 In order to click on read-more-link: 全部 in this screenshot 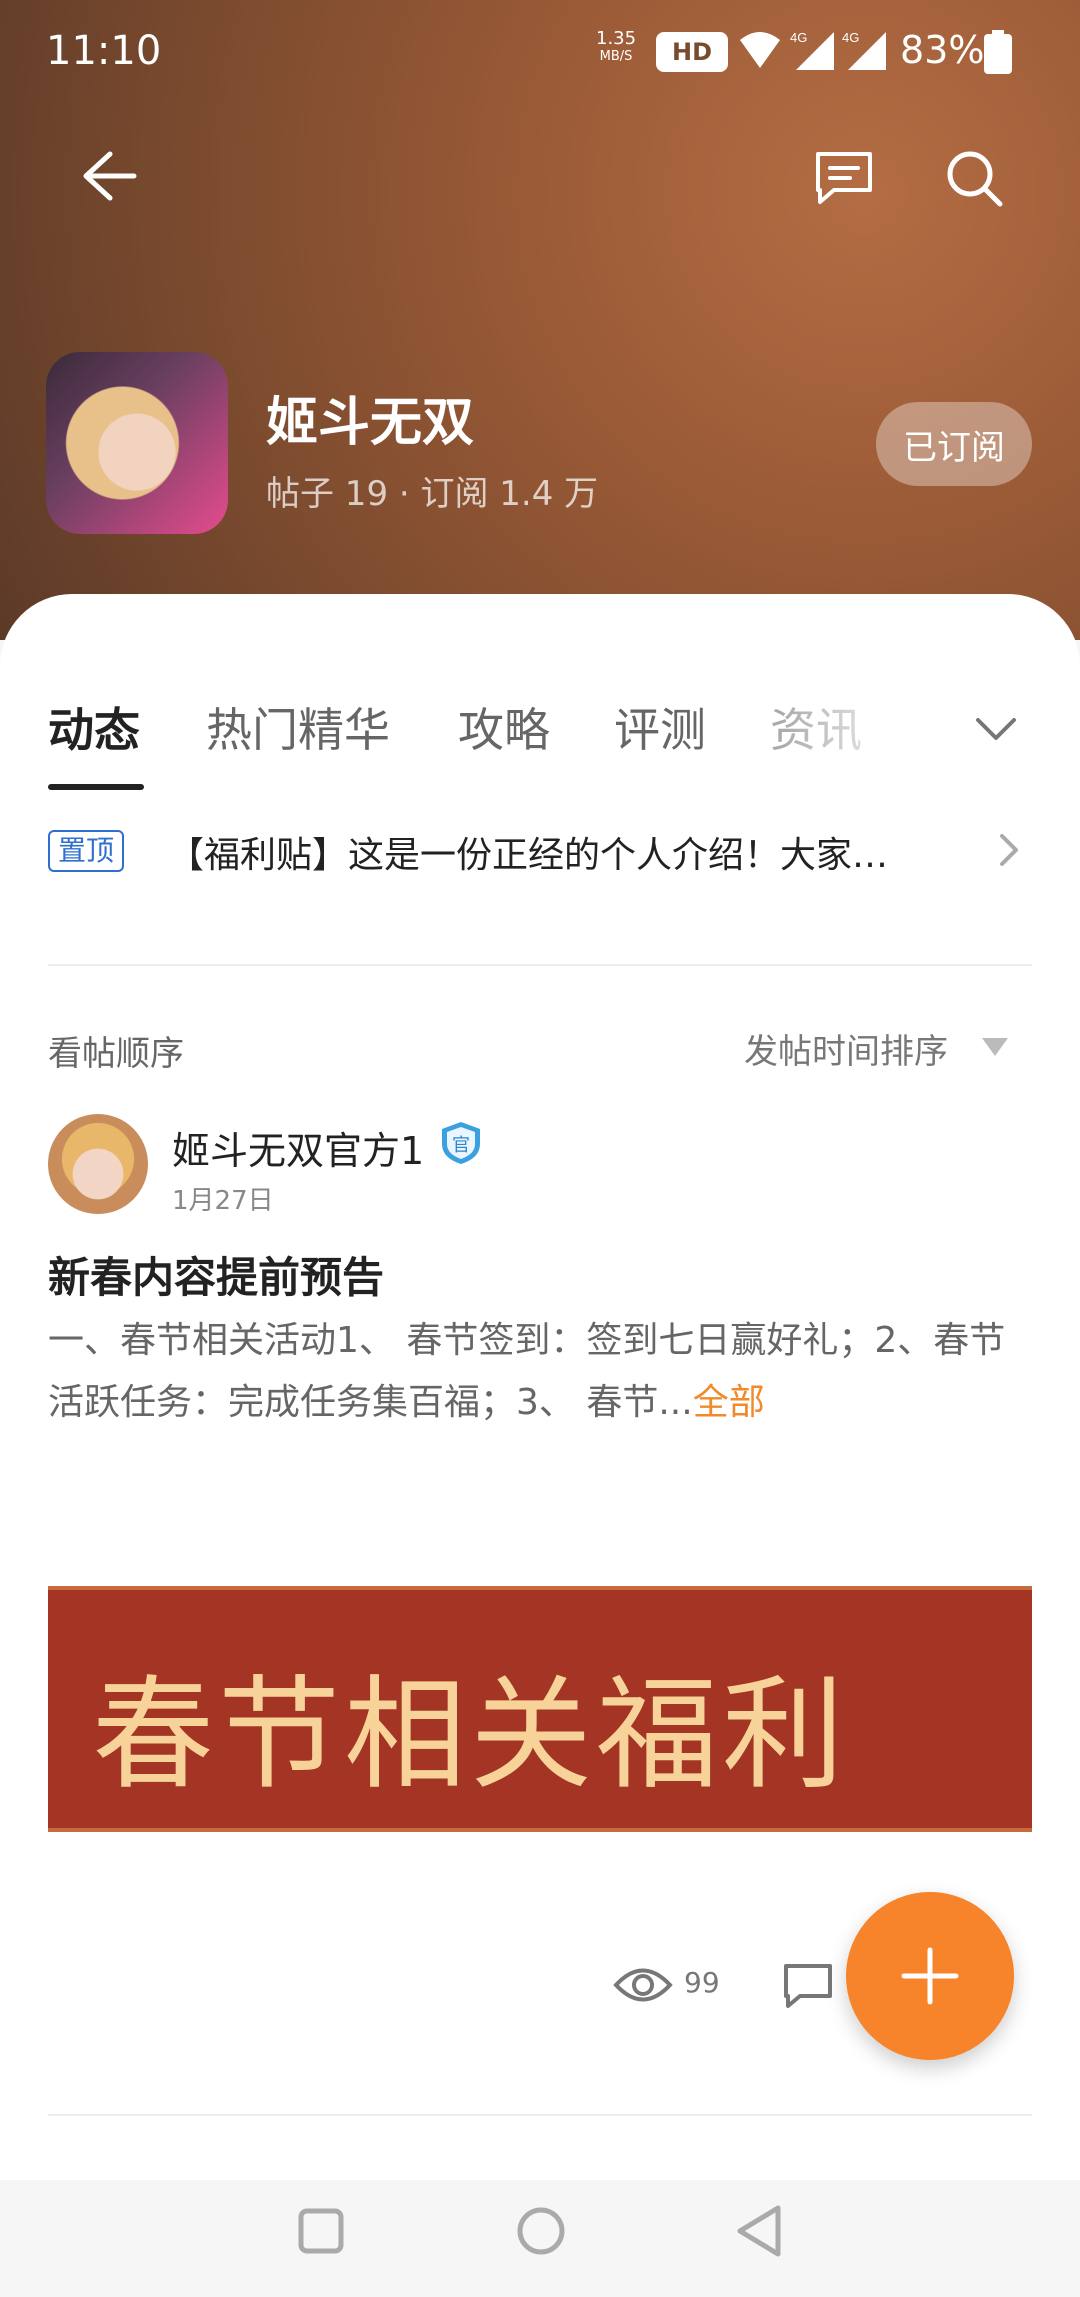, I will do `click(729, 1402)`.